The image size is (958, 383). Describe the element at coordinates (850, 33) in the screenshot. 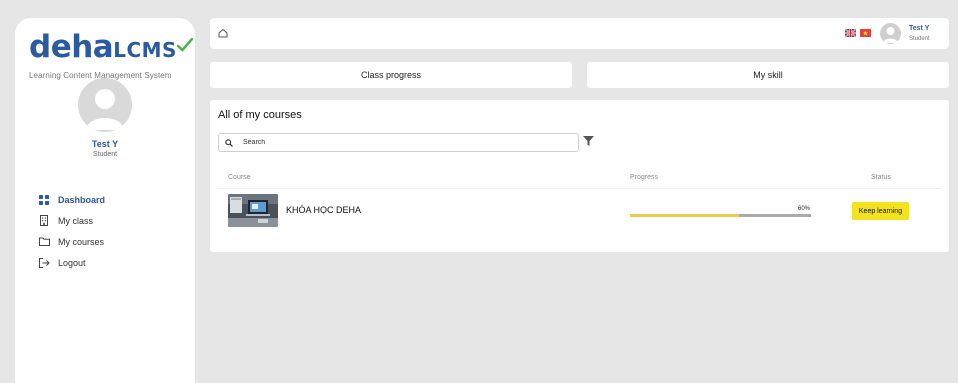

I see `uk-flag-icon` at that location.